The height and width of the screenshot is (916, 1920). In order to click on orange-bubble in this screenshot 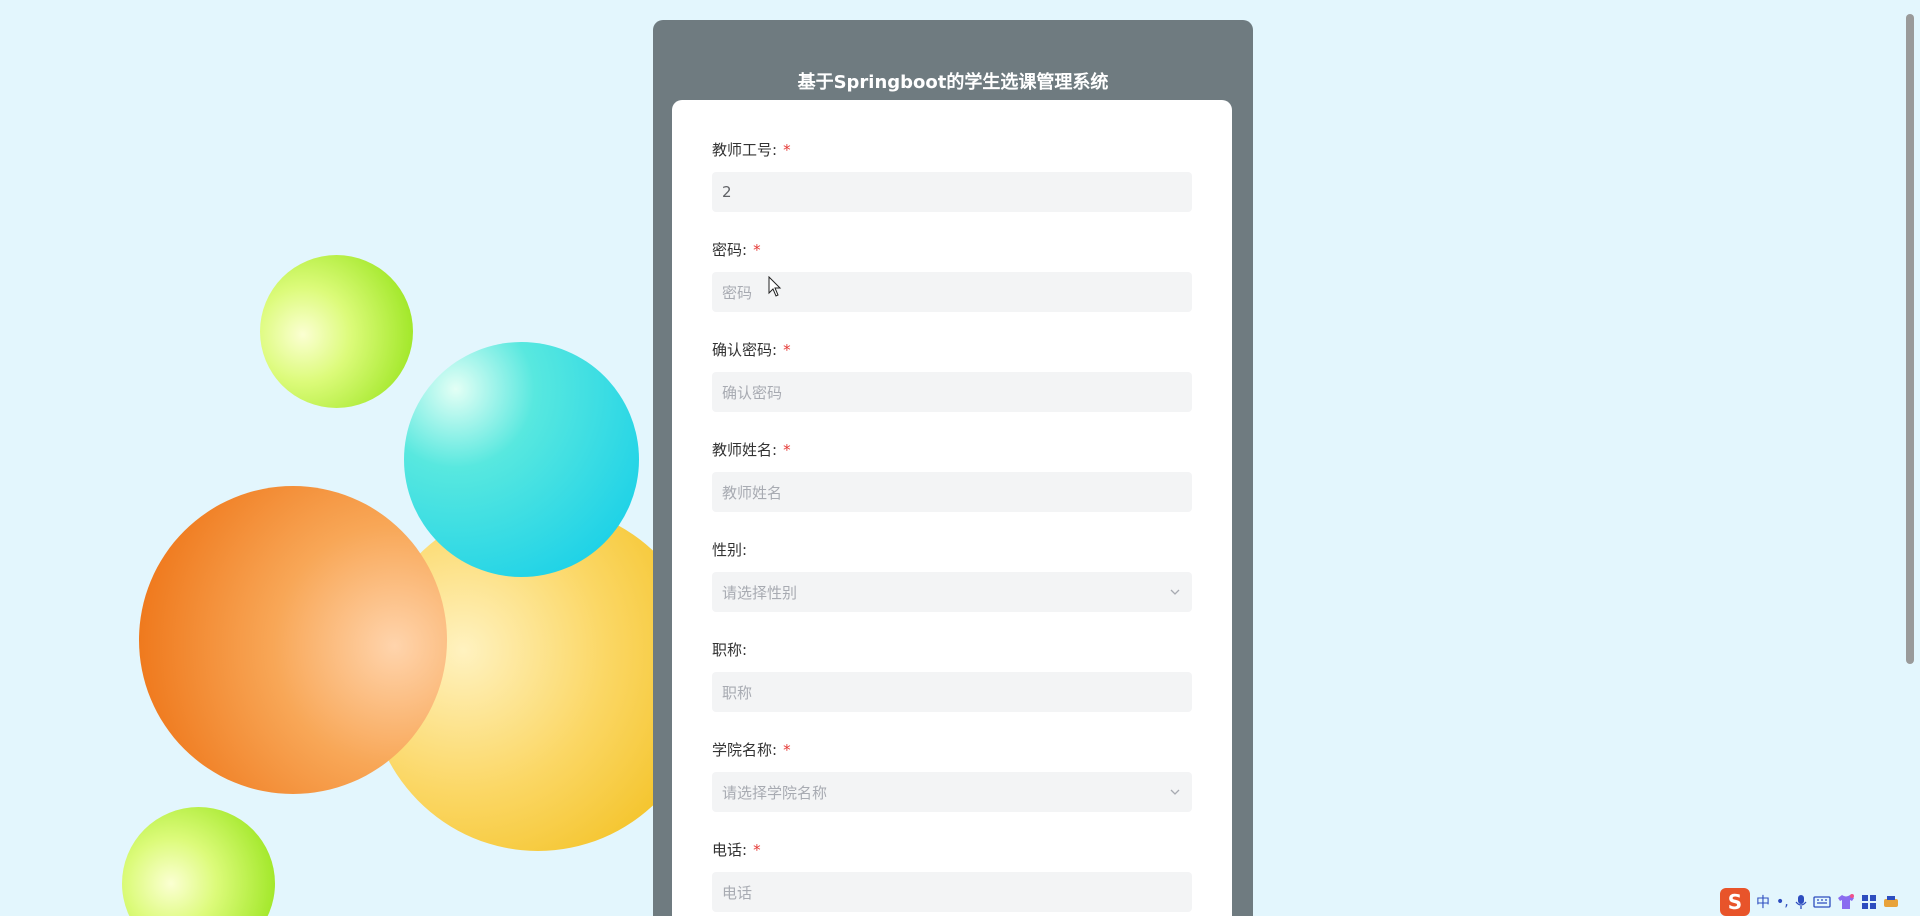, I will do `click(293, 640)`.